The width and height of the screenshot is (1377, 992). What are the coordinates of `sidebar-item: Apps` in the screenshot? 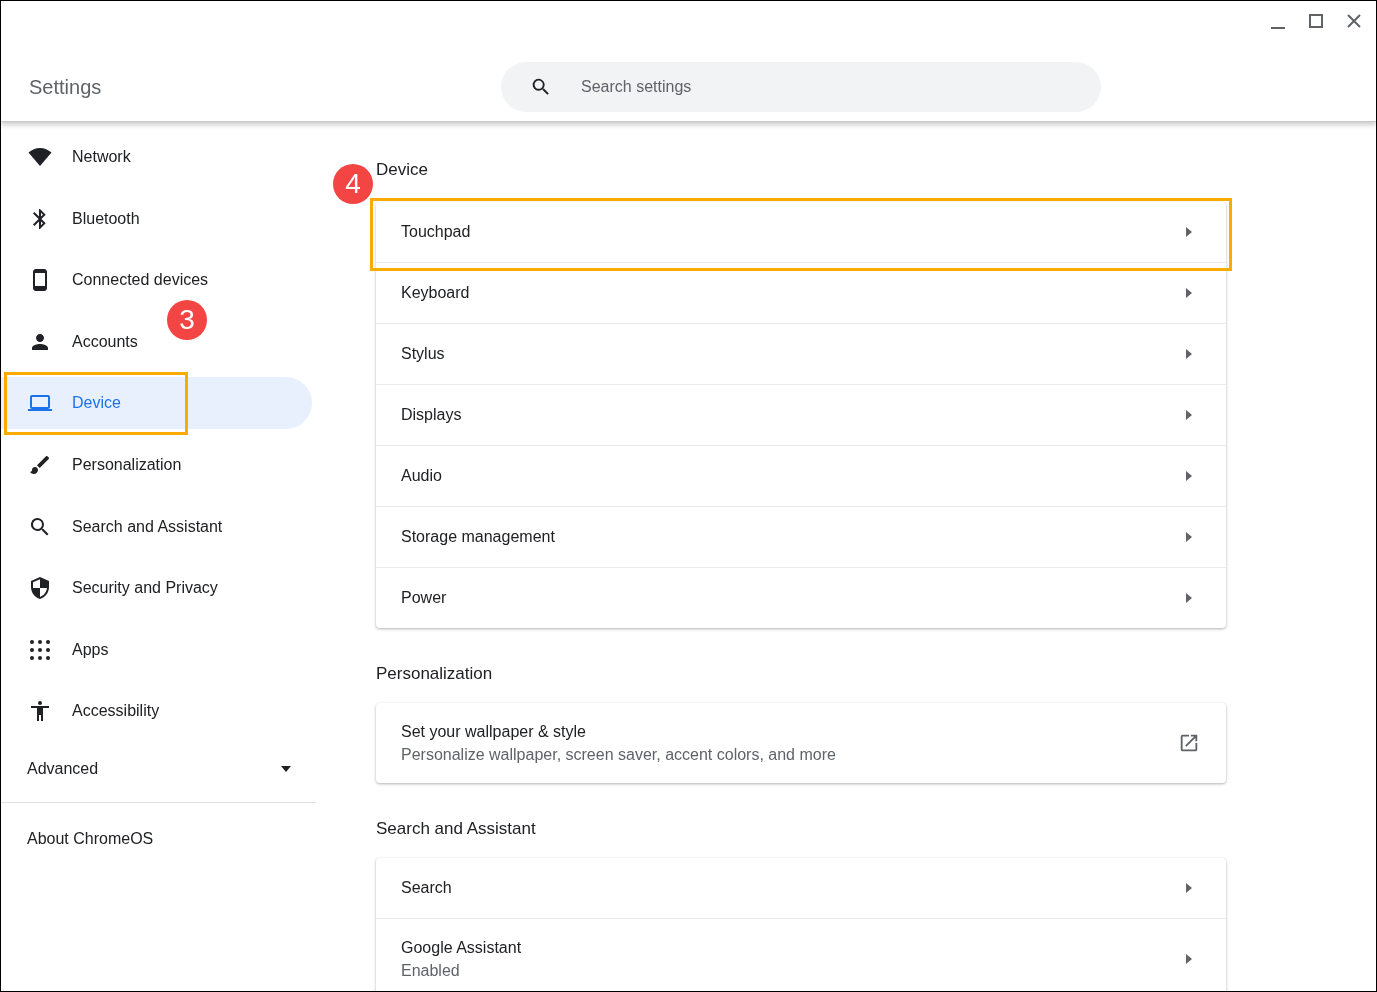 It's located at (58, 649).